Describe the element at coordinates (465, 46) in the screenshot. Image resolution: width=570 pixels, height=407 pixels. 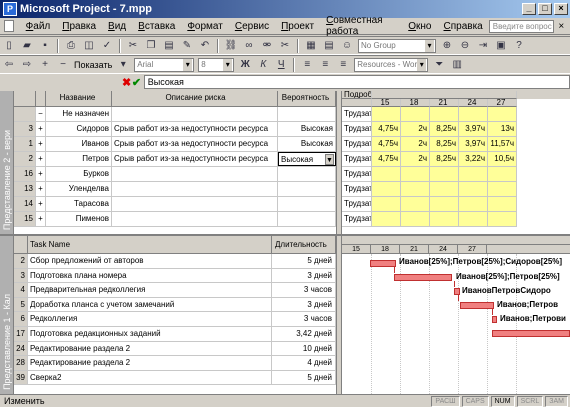
I see `zoom-out-icon: ⊖` at that location.